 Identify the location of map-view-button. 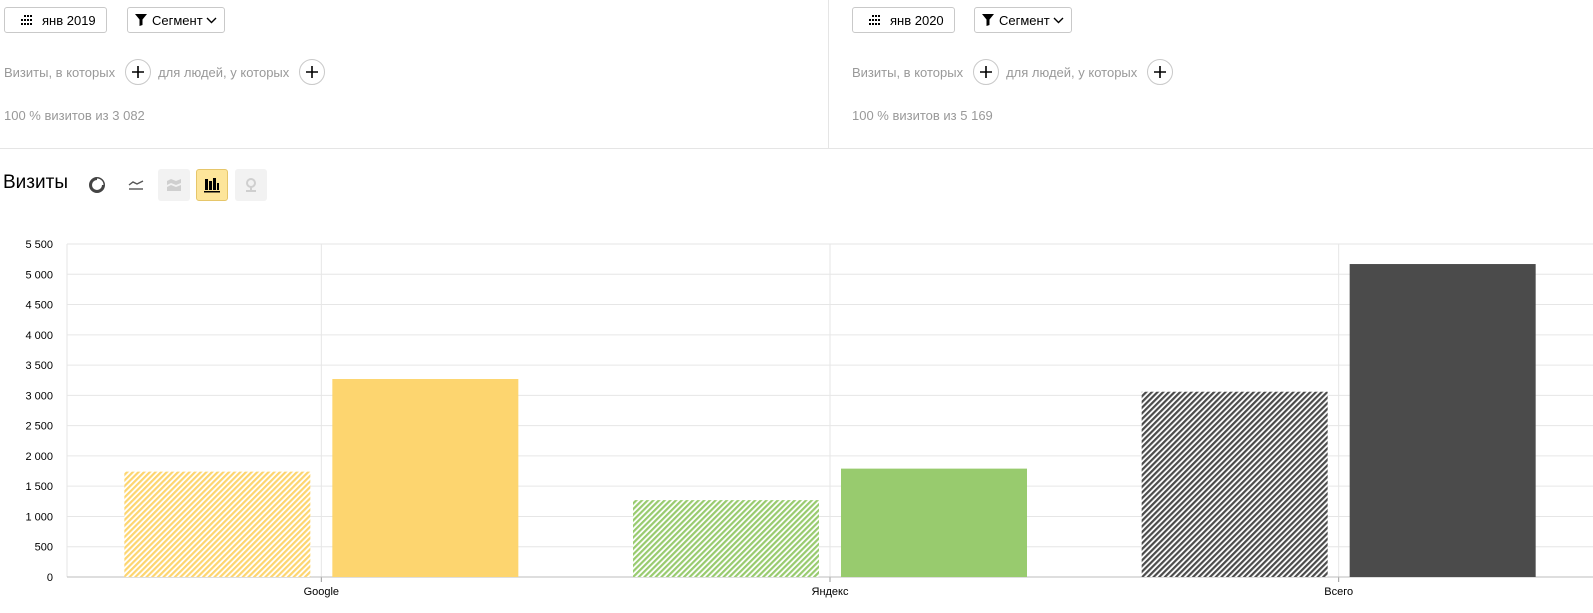
(251, 185).